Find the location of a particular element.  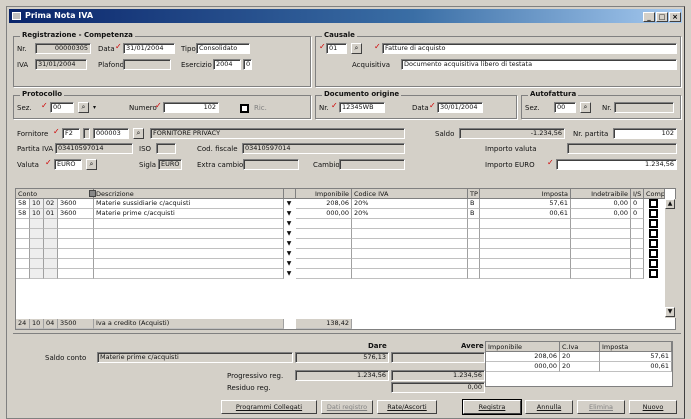

cell-conto-codice: 3600 is located at coordinates (76, 204).